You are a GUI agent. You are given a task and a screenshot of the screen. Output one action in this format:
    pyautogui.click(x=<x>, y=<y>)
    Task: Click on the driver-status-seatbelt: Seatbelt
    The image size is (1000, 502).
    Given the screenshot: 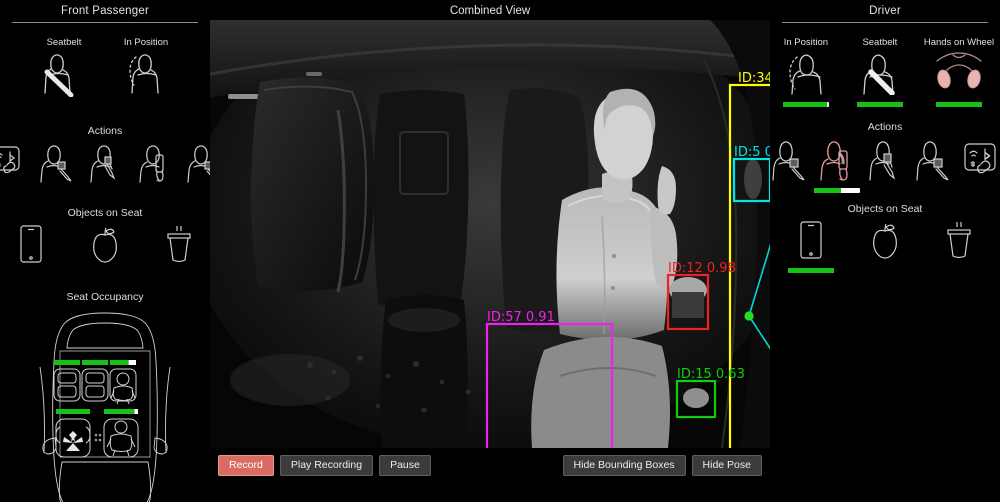 What is the action you would take?
    pyautogui.click(x=880, y=72)
    